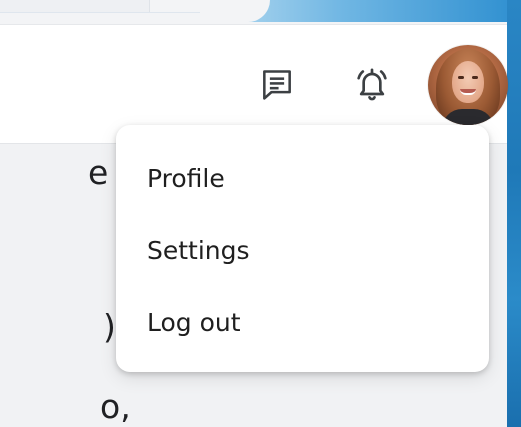  I want to click on user-avatar, so click(468, 85).